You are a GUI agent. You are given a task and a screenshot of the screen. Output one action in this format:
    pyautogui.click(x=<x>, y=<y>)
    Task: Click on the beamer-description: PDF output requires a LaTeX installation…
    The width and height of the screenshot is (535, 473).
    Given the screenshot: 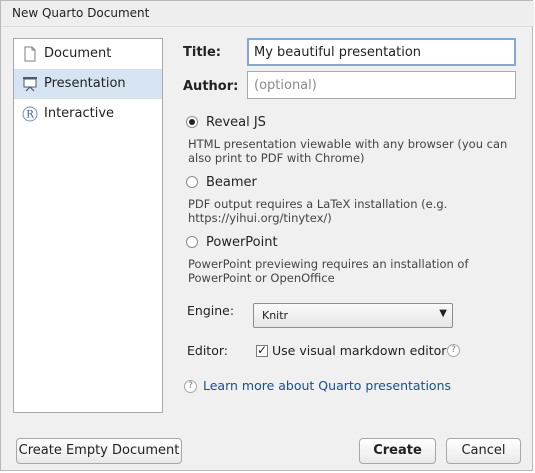 What is the action you would take?
    pyautogui.click(x=318, y=211)
    